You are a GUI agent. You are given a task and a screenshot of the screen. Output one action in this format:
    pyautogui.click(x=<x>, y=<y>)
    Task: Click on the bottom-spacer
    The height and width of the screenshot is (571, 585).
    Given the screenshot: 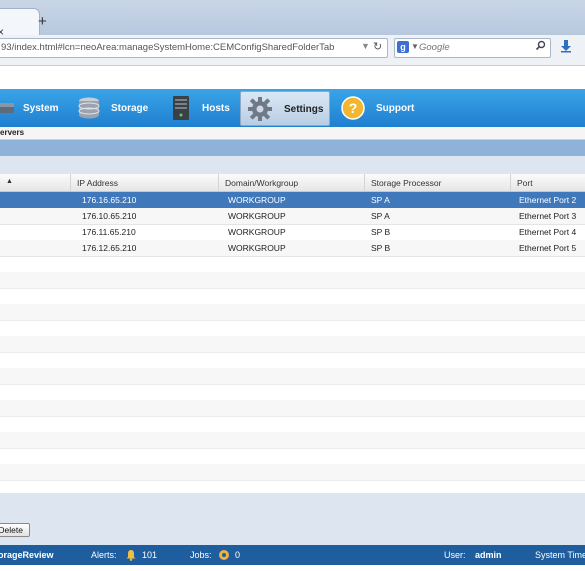 What is the action you would take?
    pyautogui.click(x=292, y=568)
    